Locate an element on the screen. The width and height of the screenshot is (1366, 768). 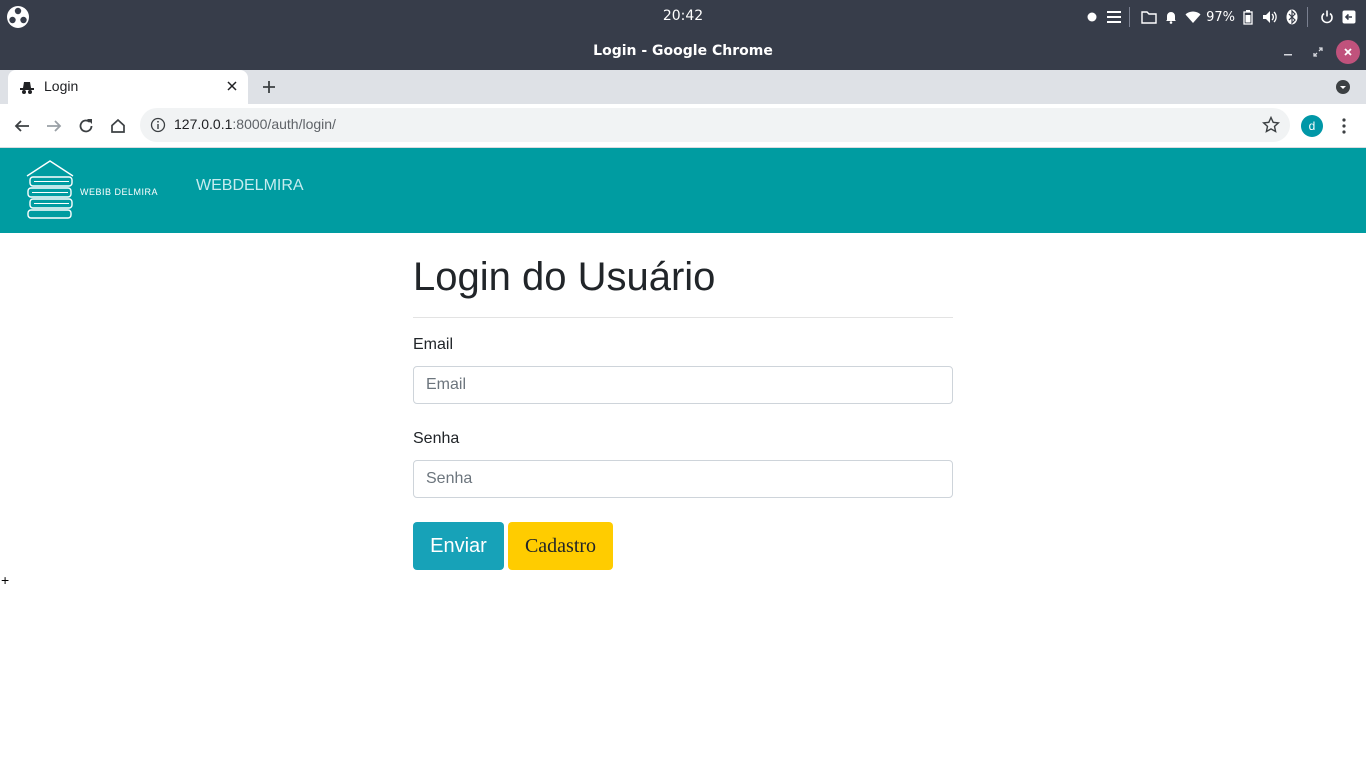
bell-icon is located at coordinates (1171, 17).